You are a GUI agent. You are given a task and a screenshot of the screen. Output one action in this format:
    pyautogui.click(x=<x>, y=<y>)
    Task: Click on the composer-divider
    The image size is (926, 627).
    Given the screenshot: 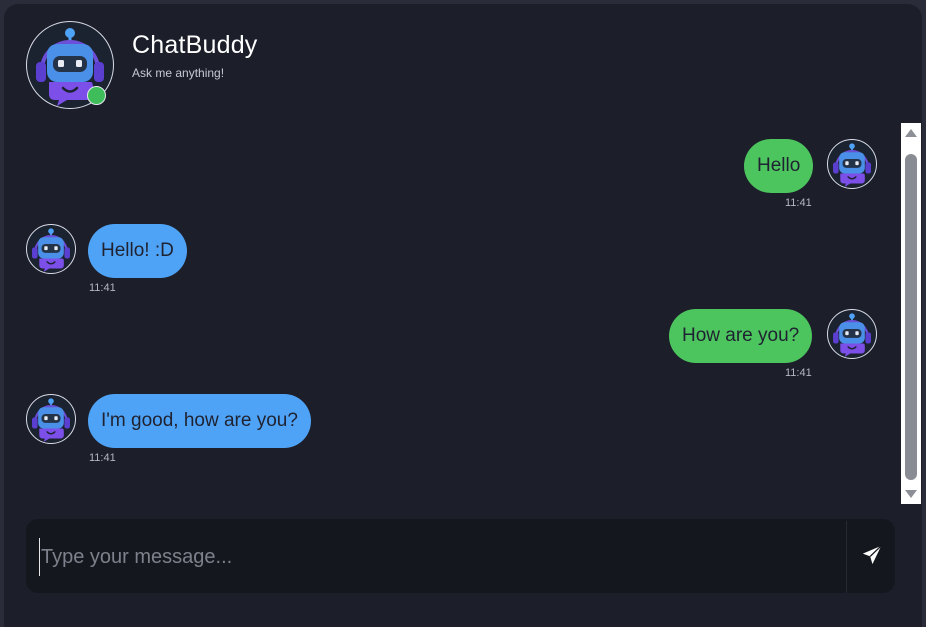 What is the action you would take?
    pyautogui.click(x=846, y=557)
    